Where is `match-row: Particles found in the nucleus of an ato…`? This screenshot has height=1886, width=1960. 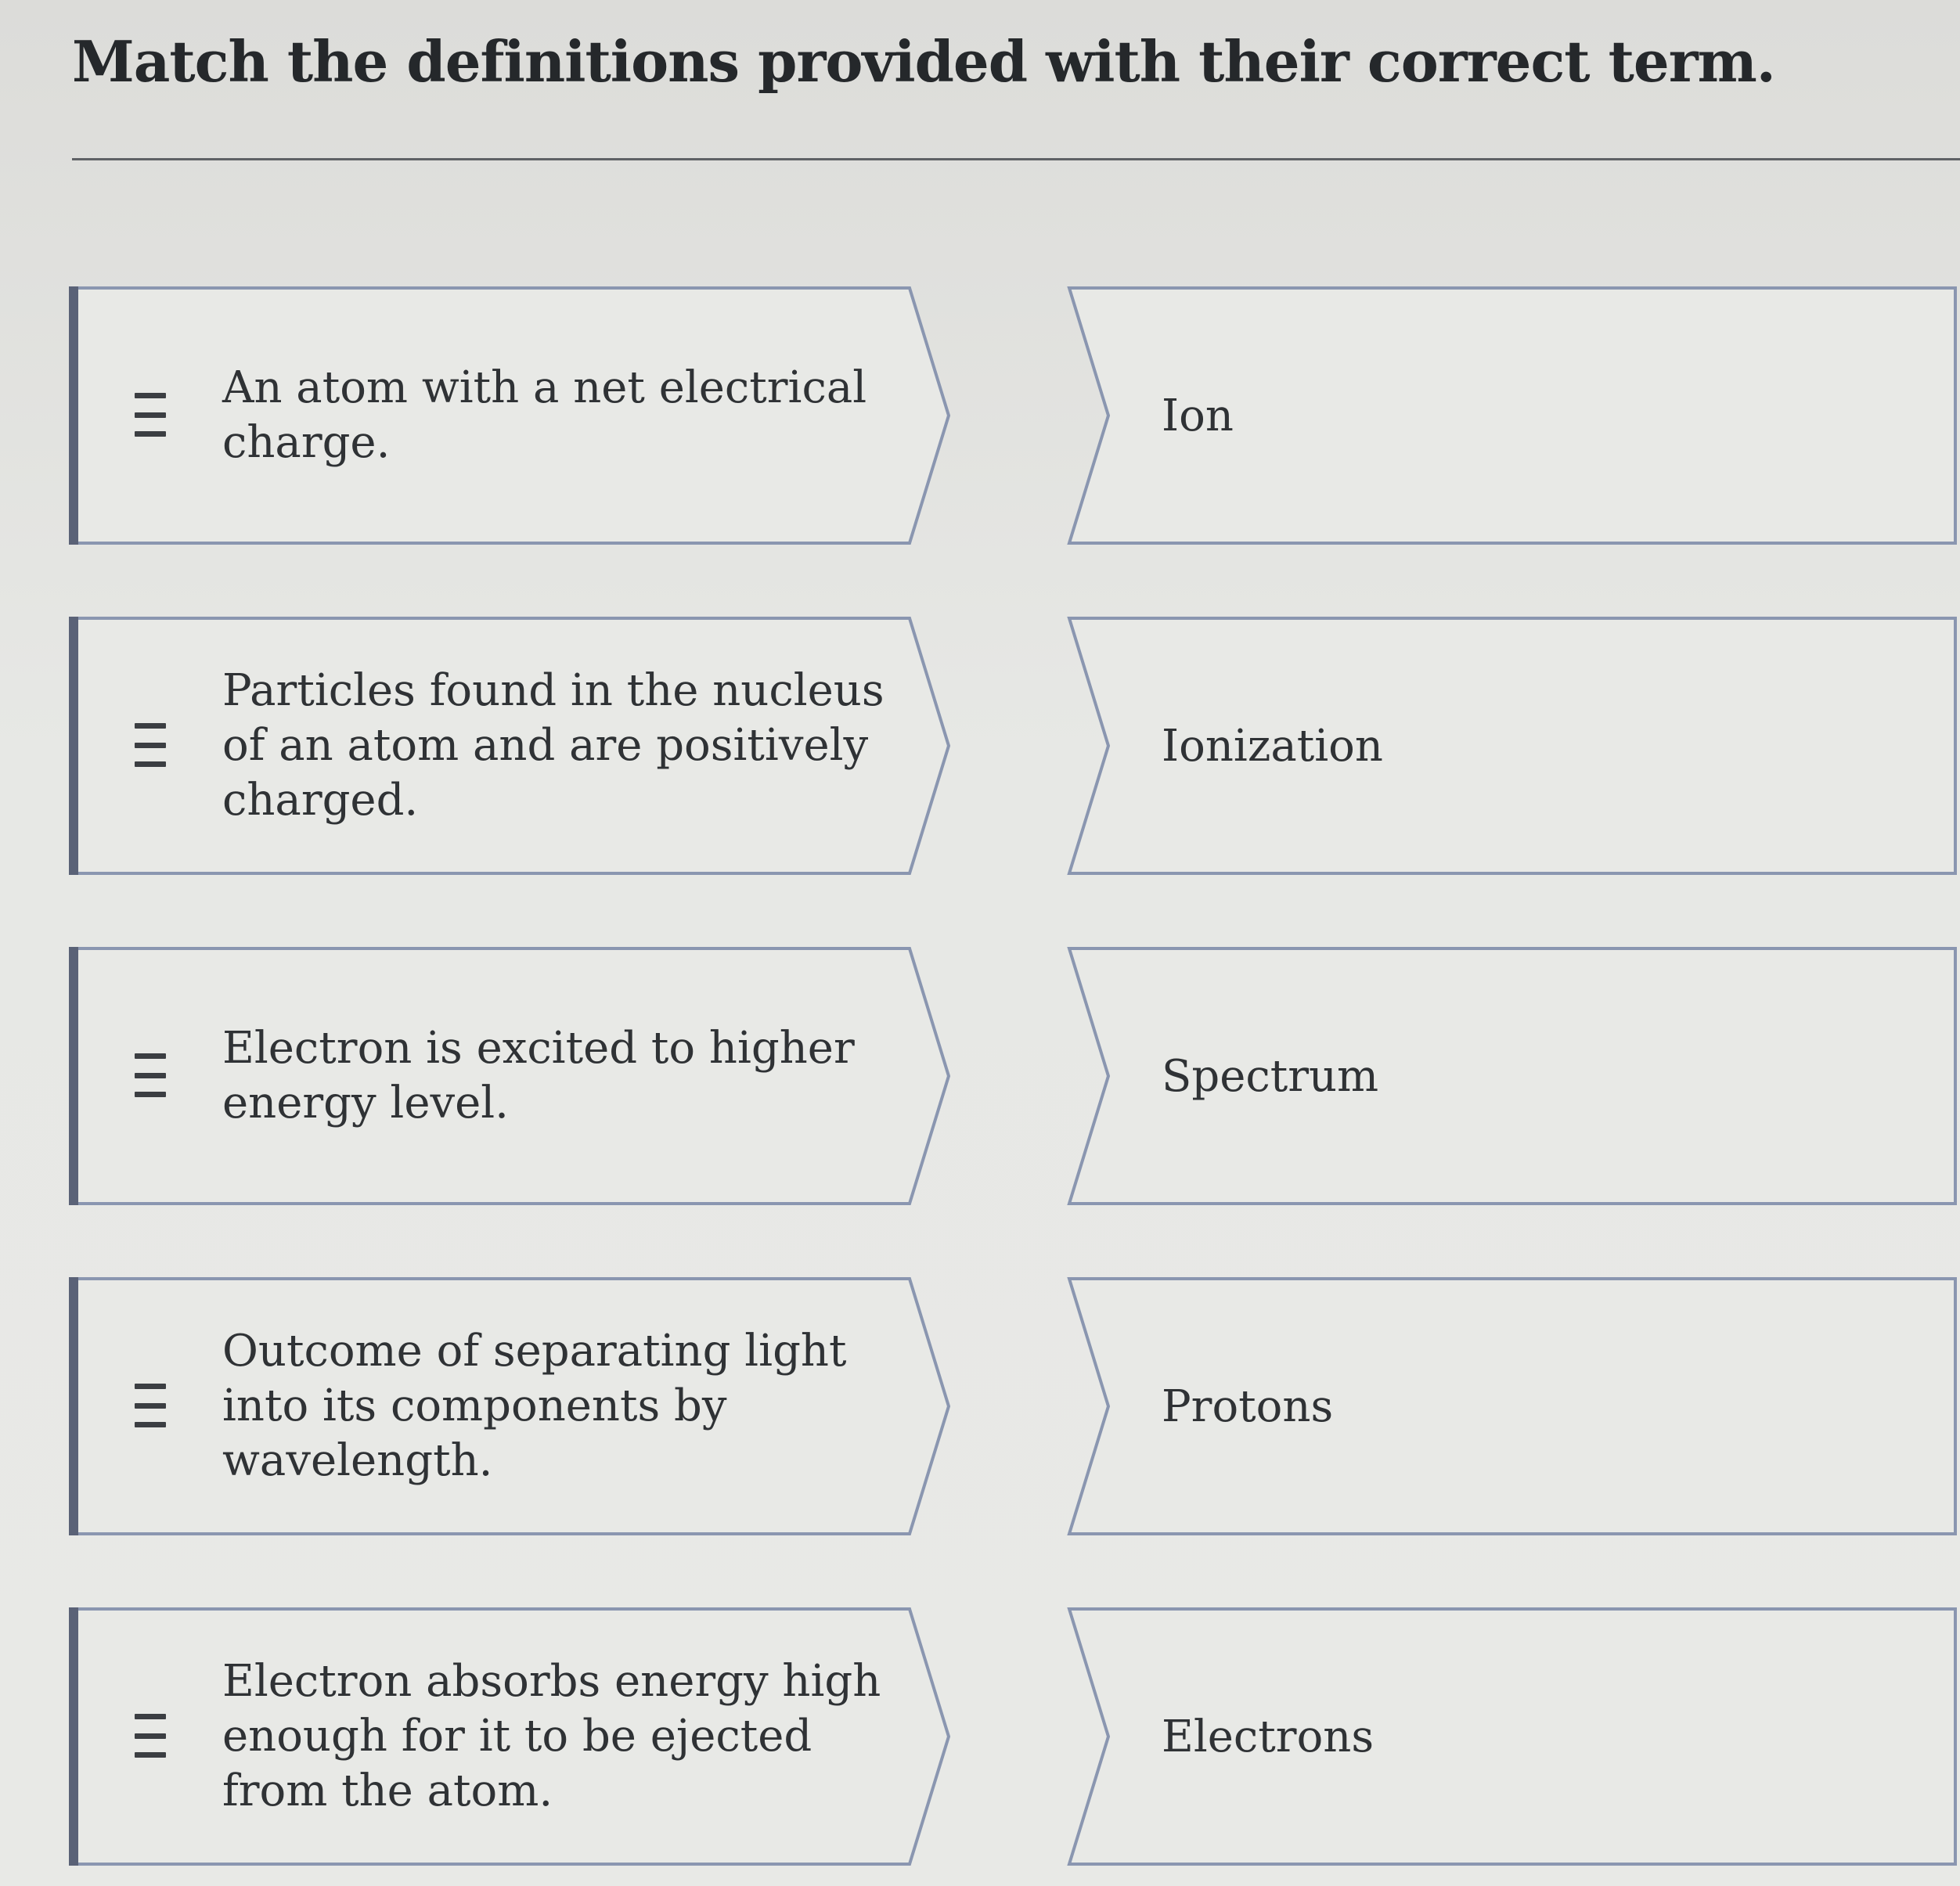
match-row: Particles found in the nucleus of an ato… is located at coordinates (980, 746).